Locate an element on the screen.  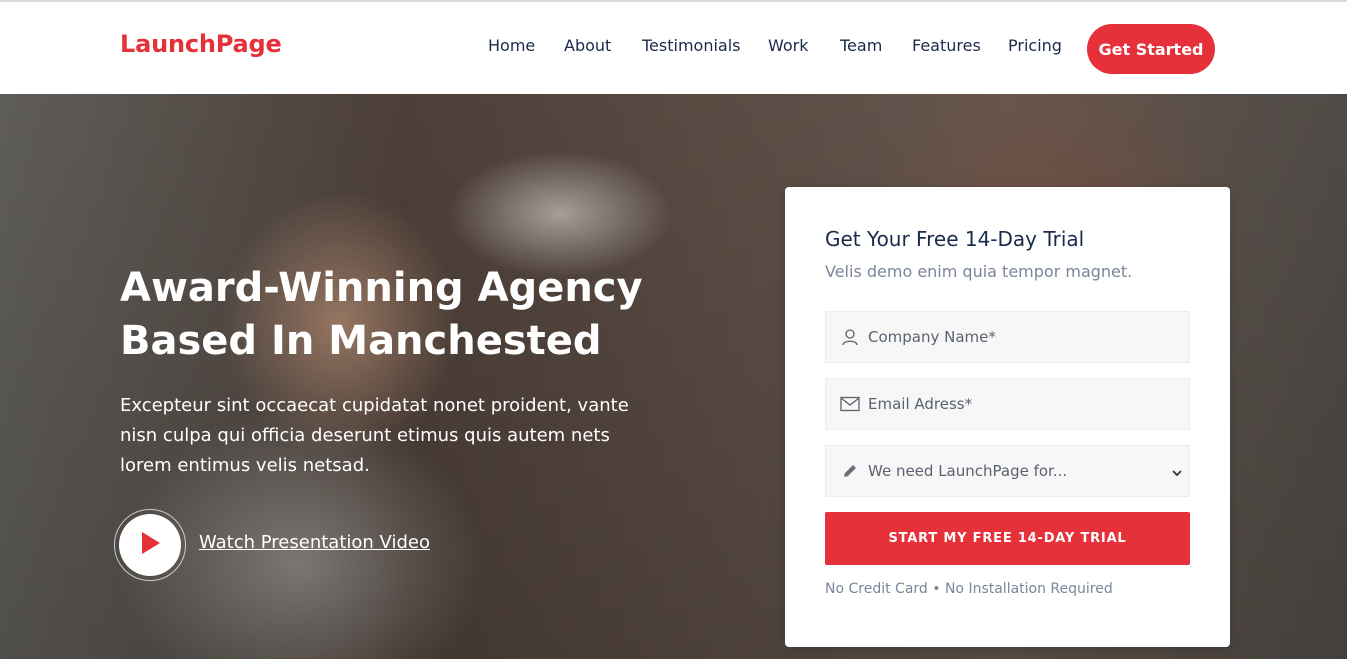
get-started-button: Get Started is located at coordinates (1151, 49).